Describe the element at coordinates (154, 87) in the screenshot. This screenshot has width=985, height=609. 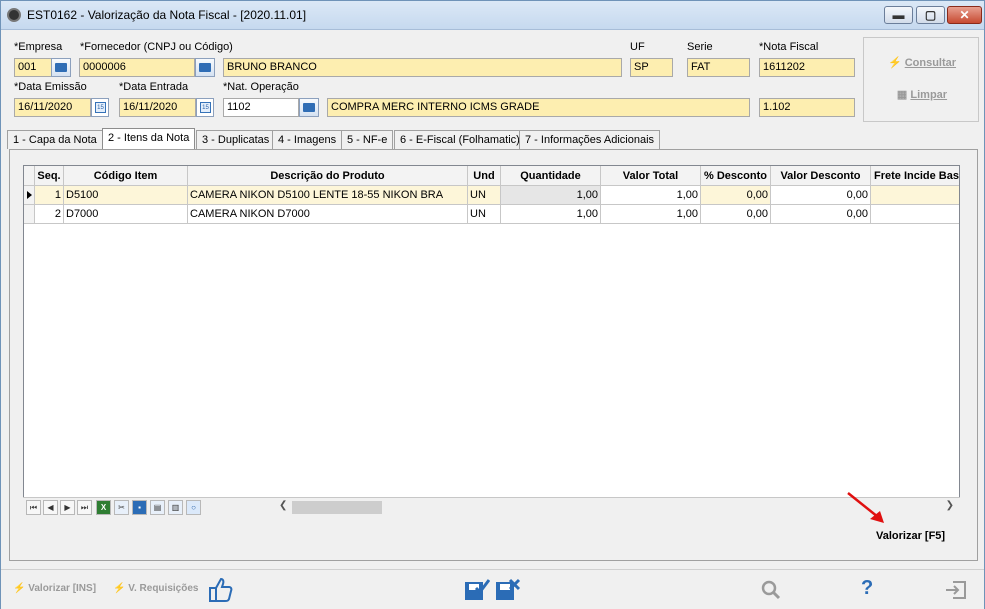
I see `data-entrada-label: *Data Entrada` at that location.